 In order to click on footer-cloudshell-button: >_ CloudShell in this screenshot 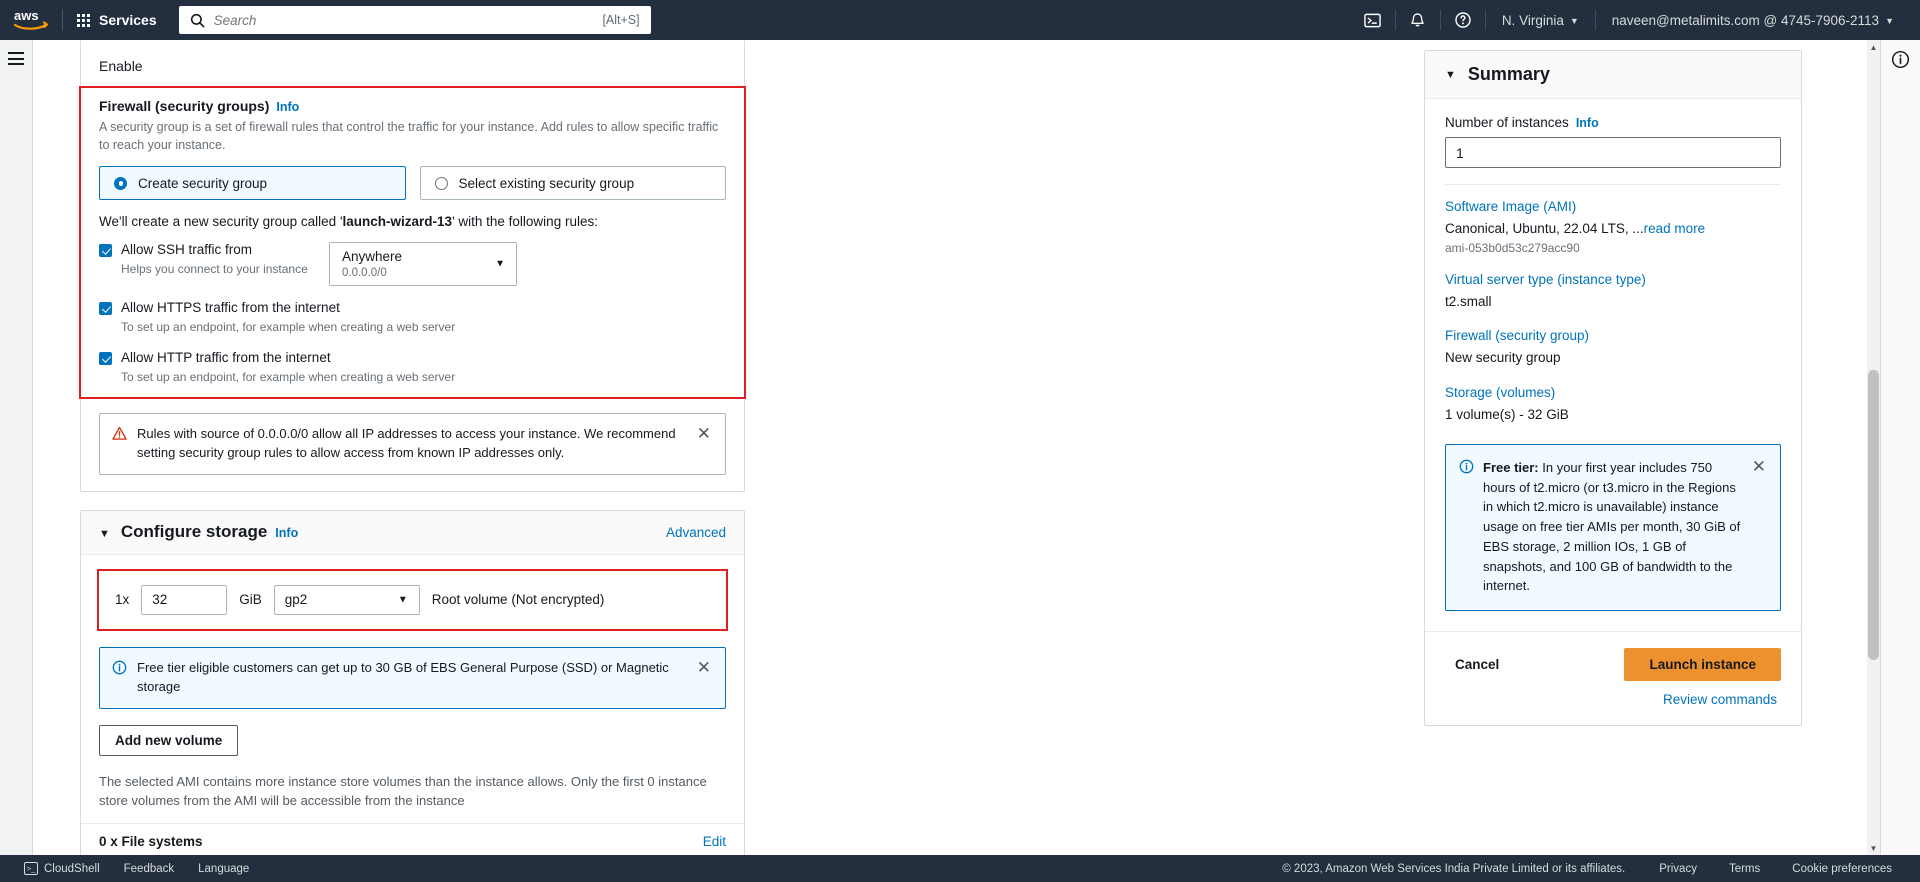, I will do `click(62, 868)`.